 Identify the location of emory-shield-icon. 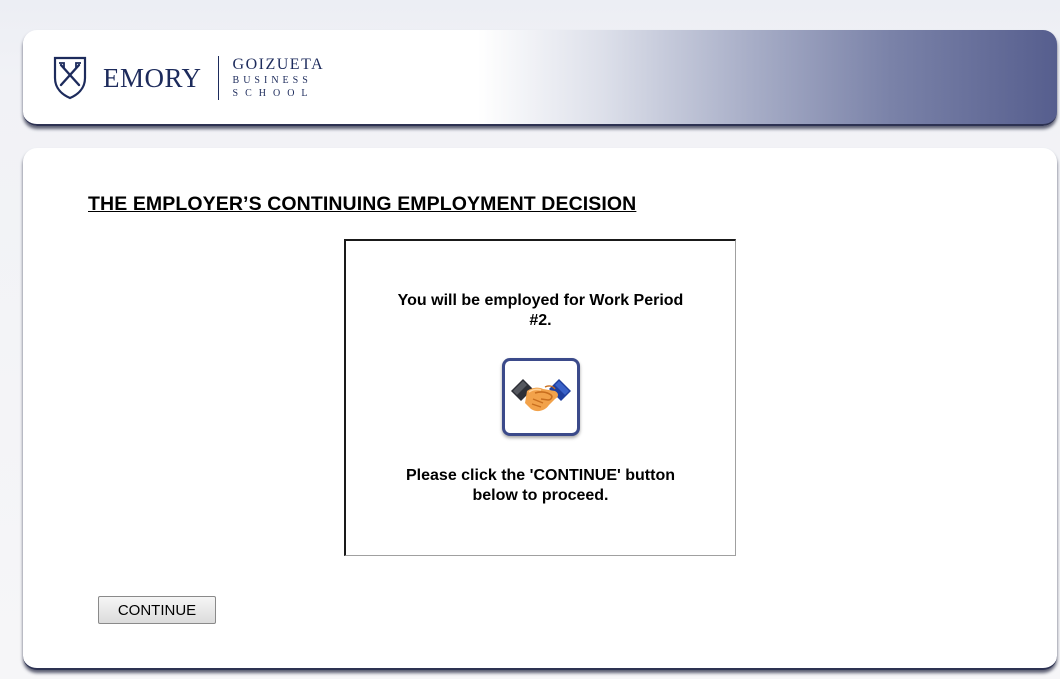
(70, 78).